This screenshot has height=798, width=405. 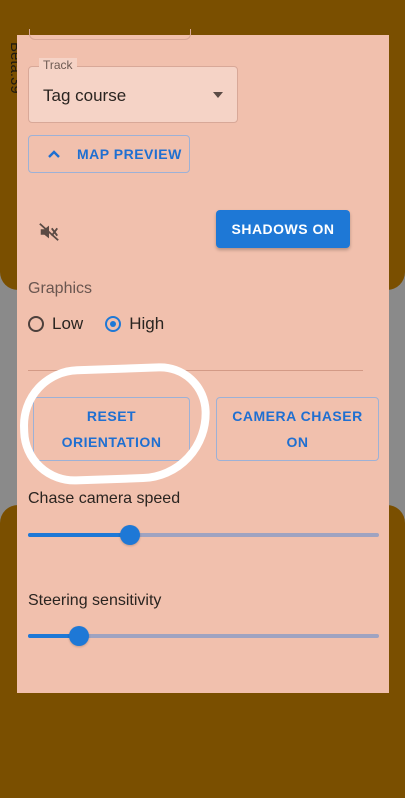 What do you see at coordinates (78, 636) in the screenshot?
I see `steering-thumb` at bounding box center [78, 636].